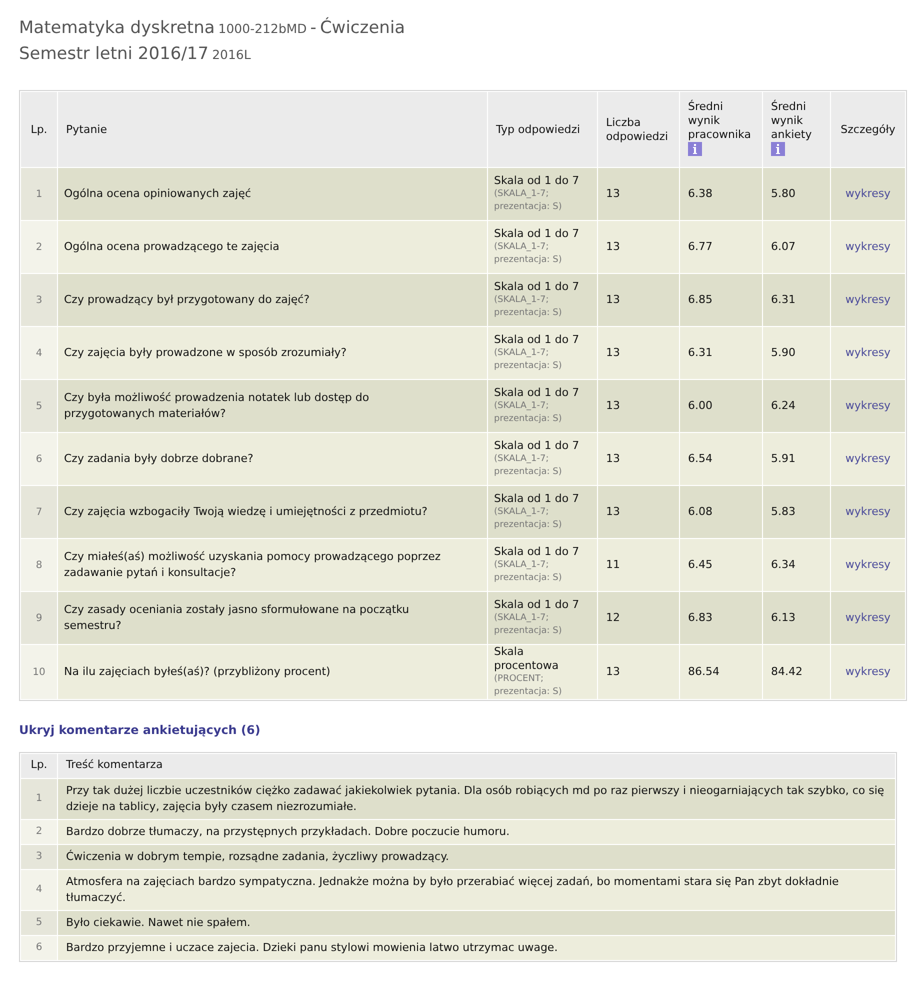 Image resolution: width=921 pixels, height=991 pixels. What do you see at coordinates (700, 299) in the screenshot?
I see `employee-average: 6.85` at bounding box center [700, 299].